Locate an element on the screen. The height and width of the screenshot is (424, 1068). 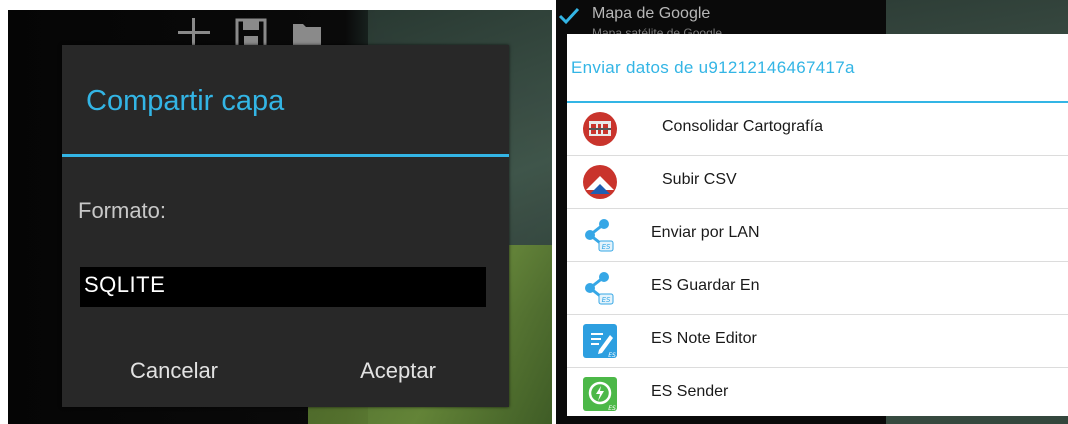
share-app-subir-csv: Subir CSV is located at coordinates (817, 182).